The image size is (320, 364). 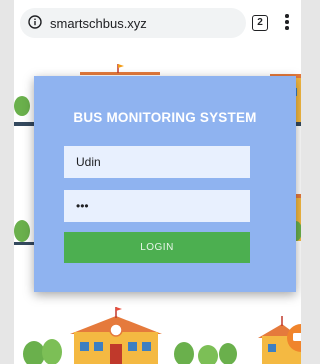 I want to click on more-vertical-icon, so click(x=287, y=23).